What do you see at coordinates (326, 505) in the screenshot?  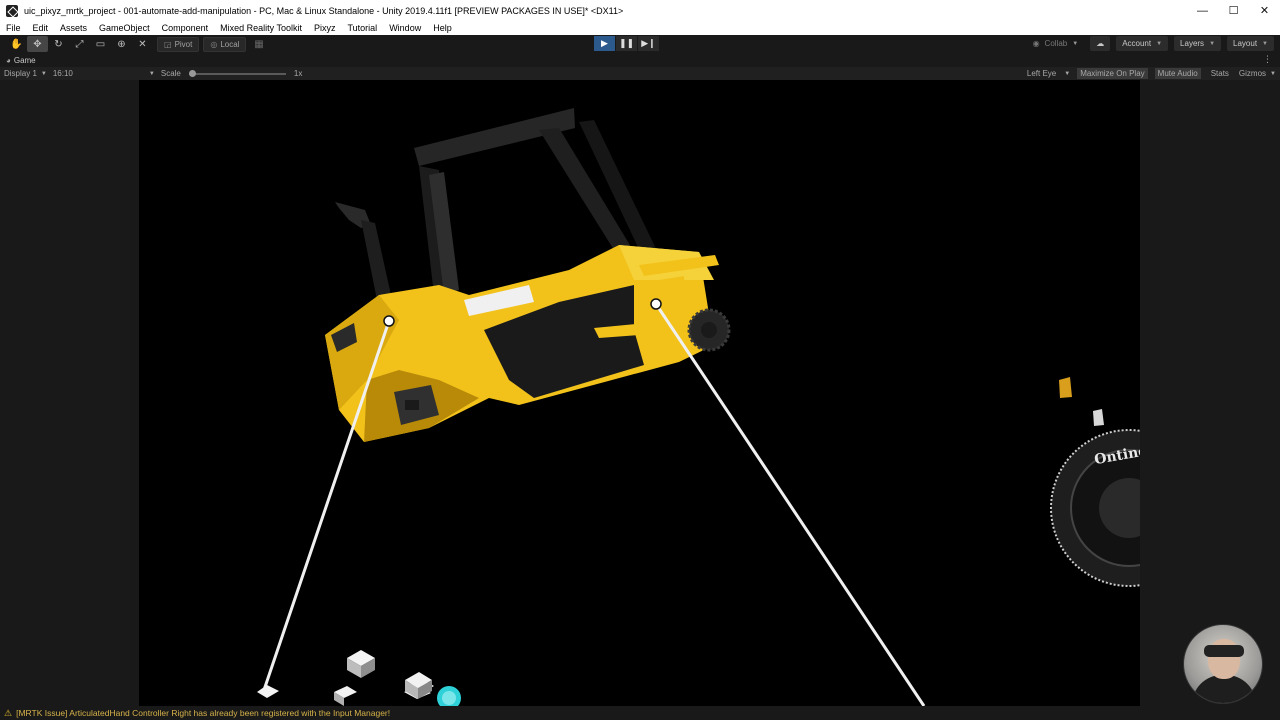 I see `left-hand-ray` at bounding box center [326, 505].